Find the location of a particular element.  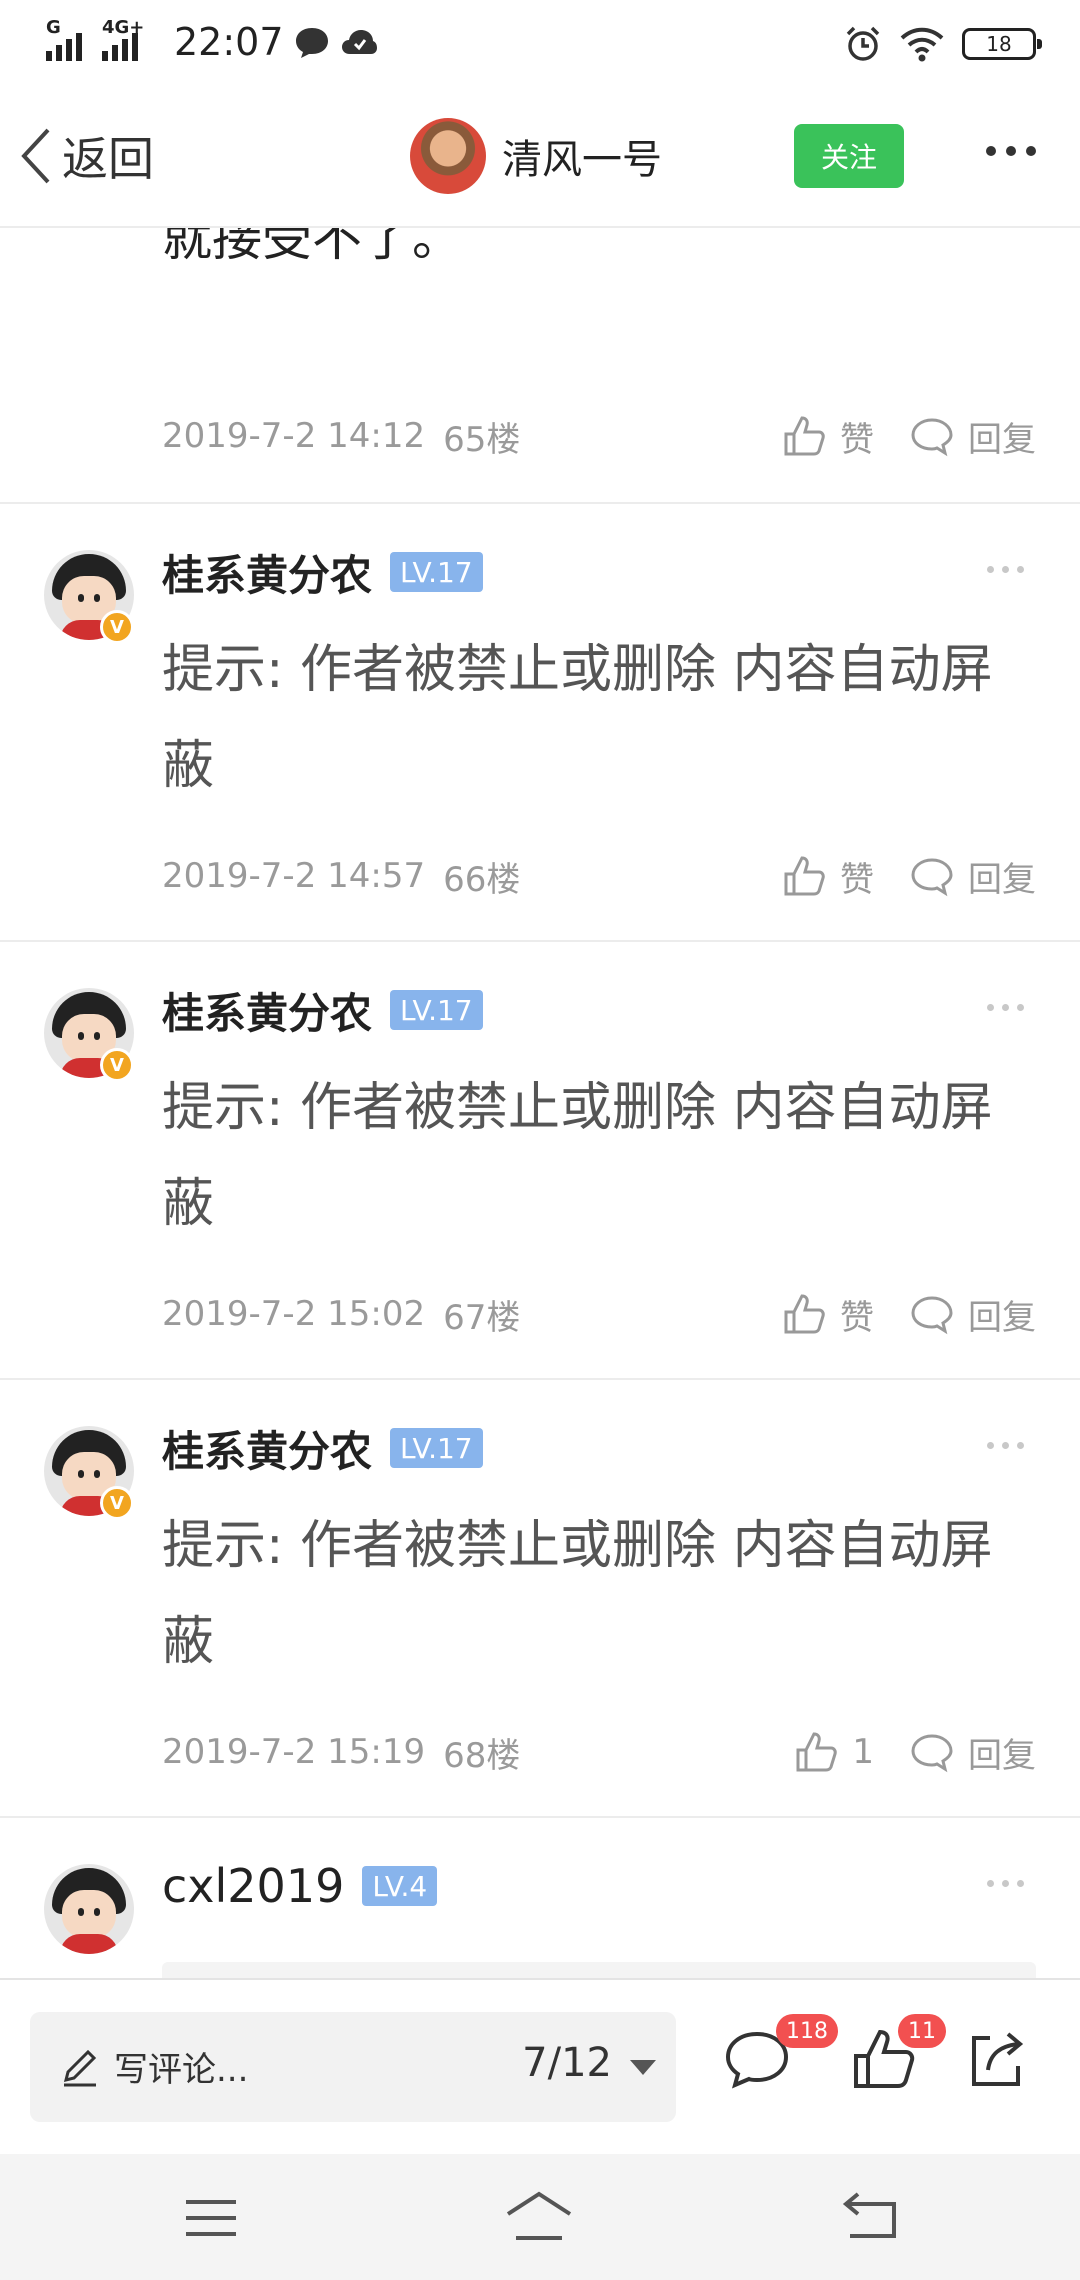

comment-meta: 2019-7-2 15:02 67楼 is located at coordinates (341, 1314).